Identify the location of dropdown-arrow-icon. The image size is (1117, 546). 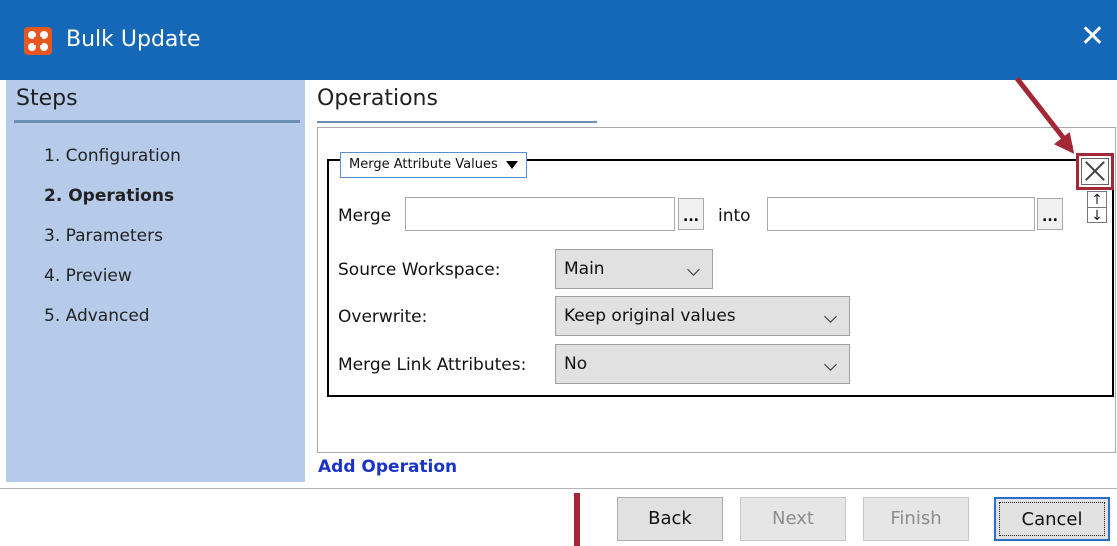
(511, 165).